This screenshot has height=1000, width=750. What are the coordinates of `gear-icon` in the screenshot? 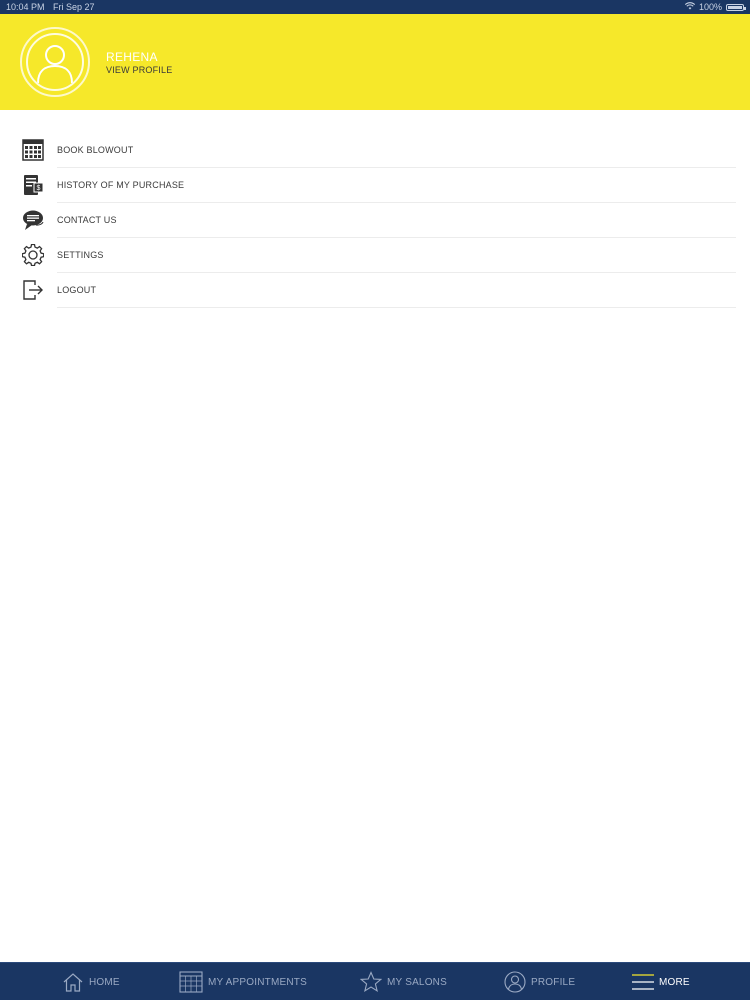 It's located at (33, 255).